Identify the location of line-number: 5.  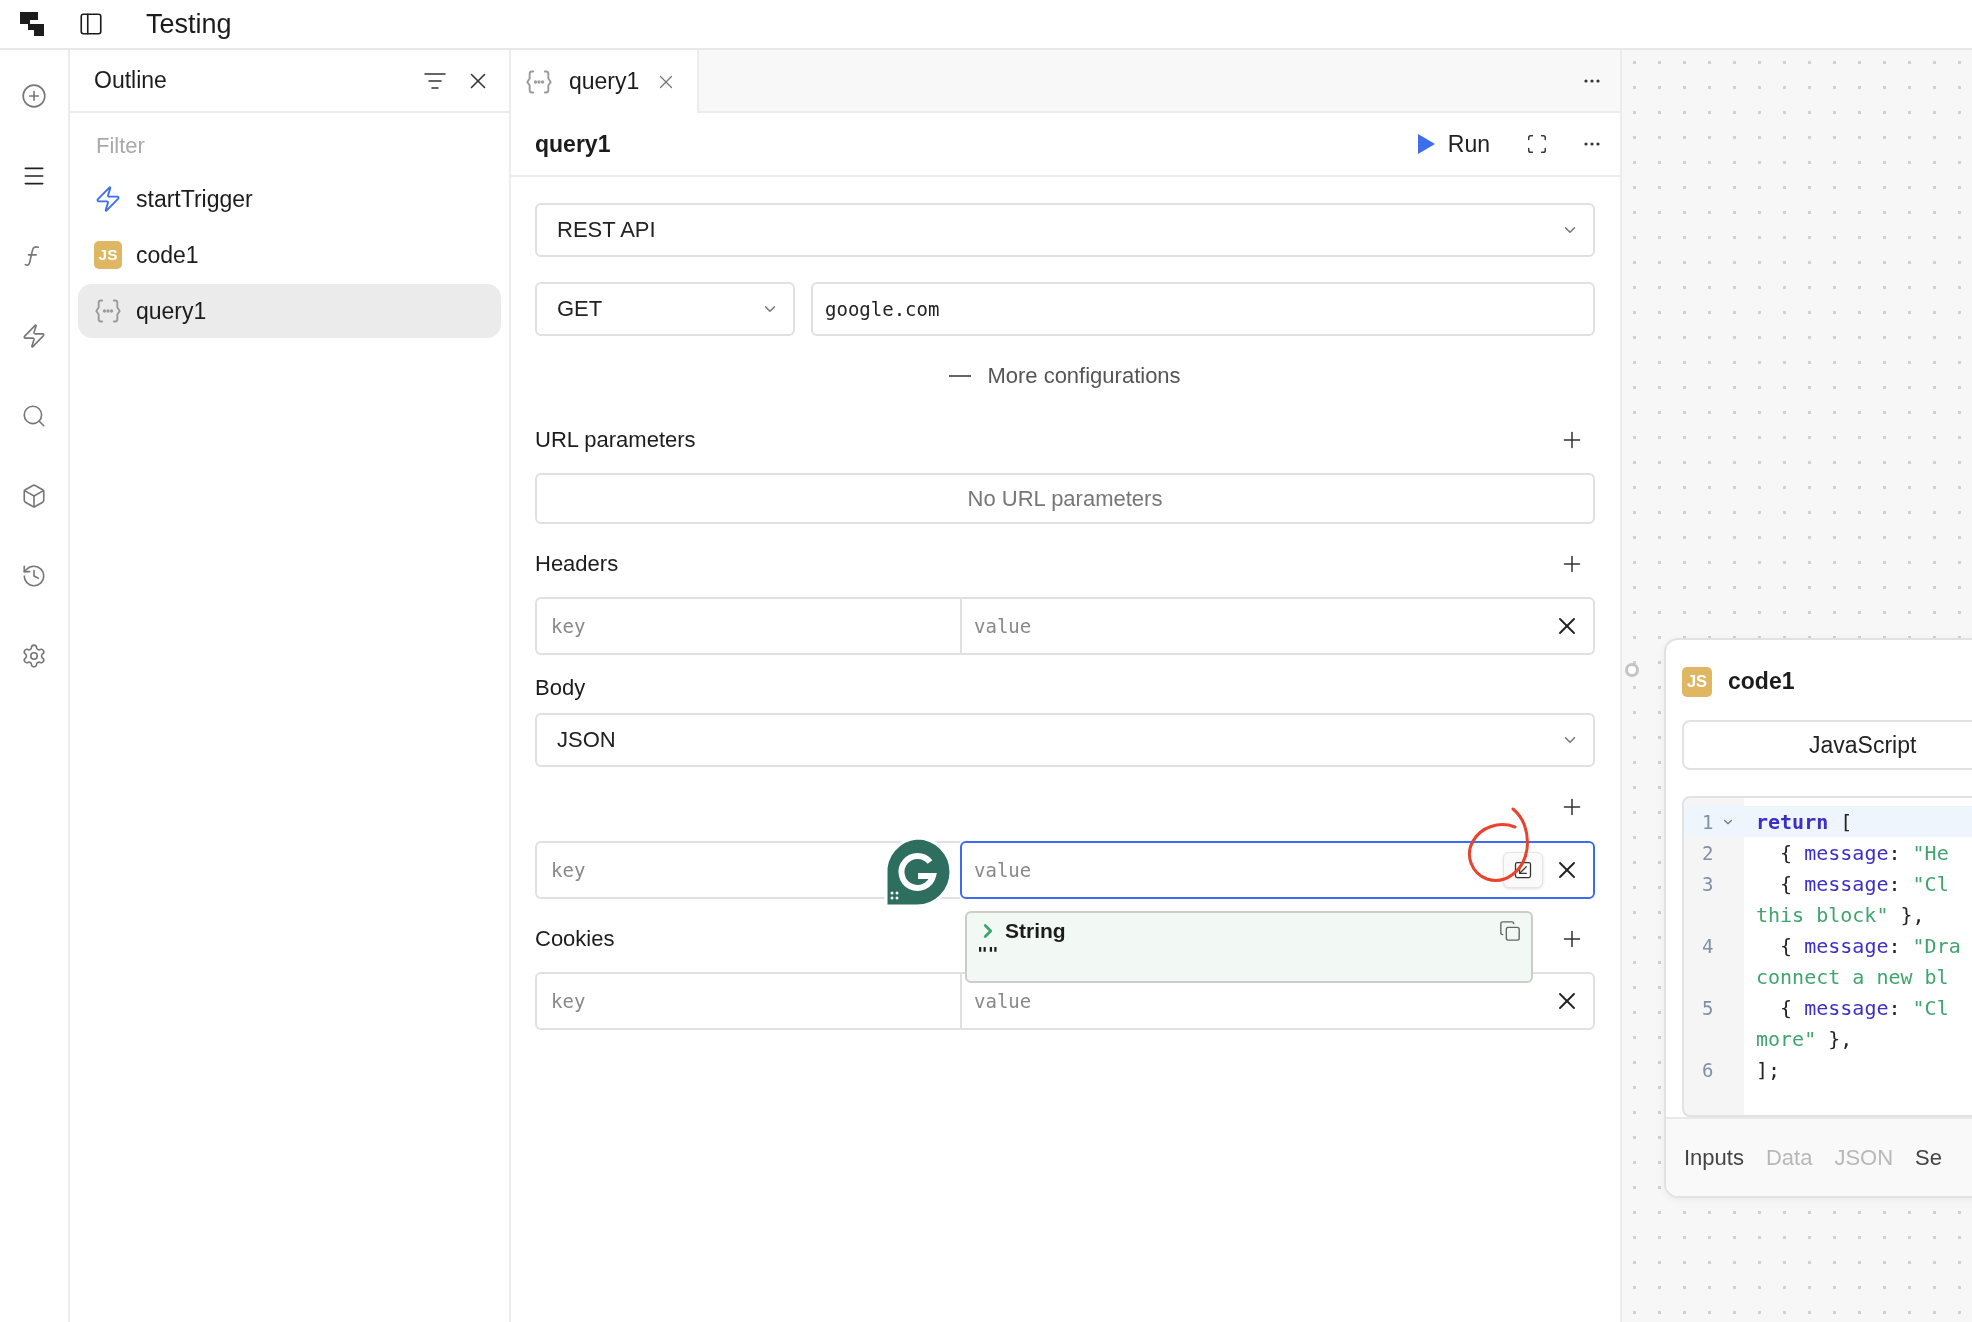
(1708, 1007).